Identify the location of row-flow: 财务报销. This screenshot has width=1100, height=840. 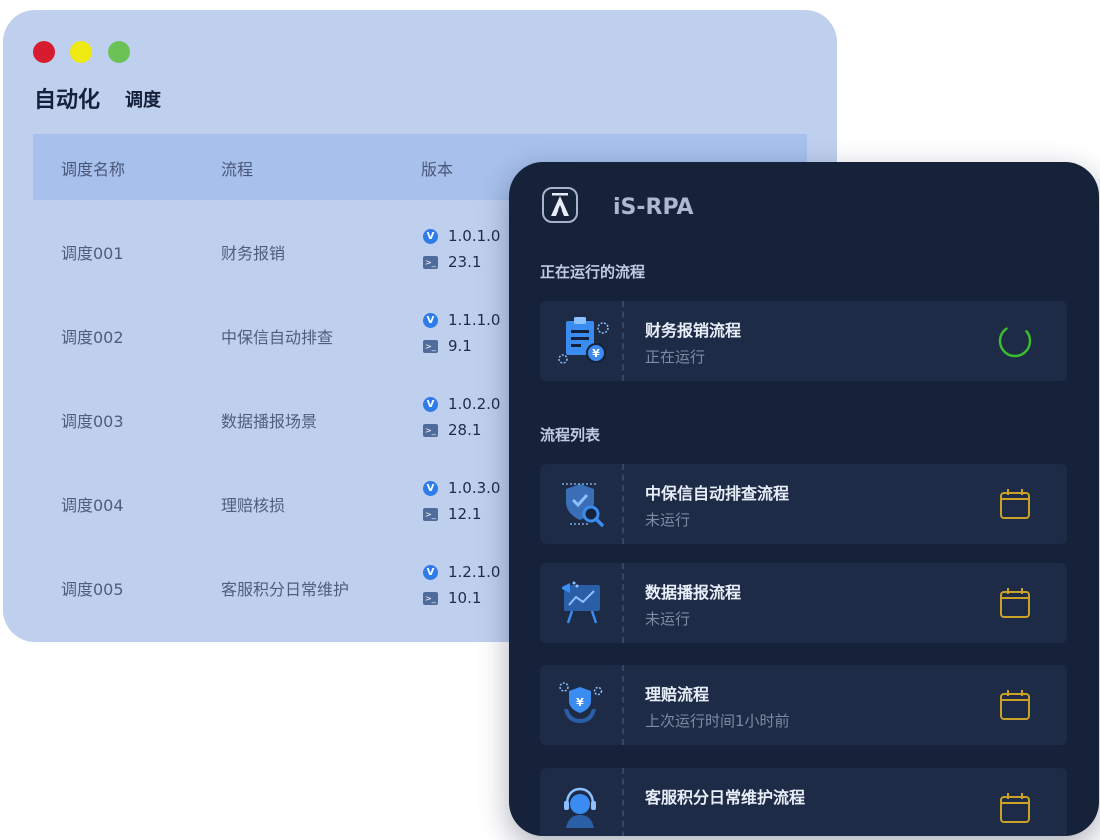
(253, 253).